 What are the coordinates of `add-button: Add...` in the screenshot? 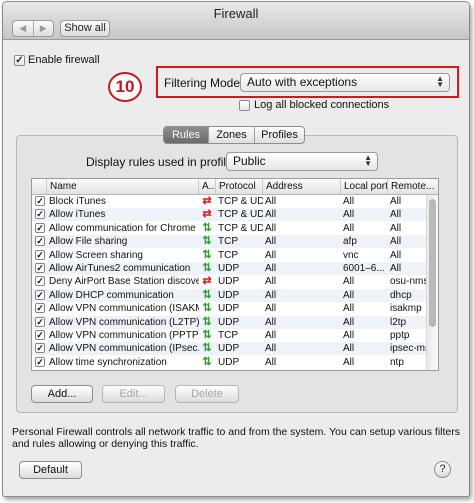 It's located at (62, 394).